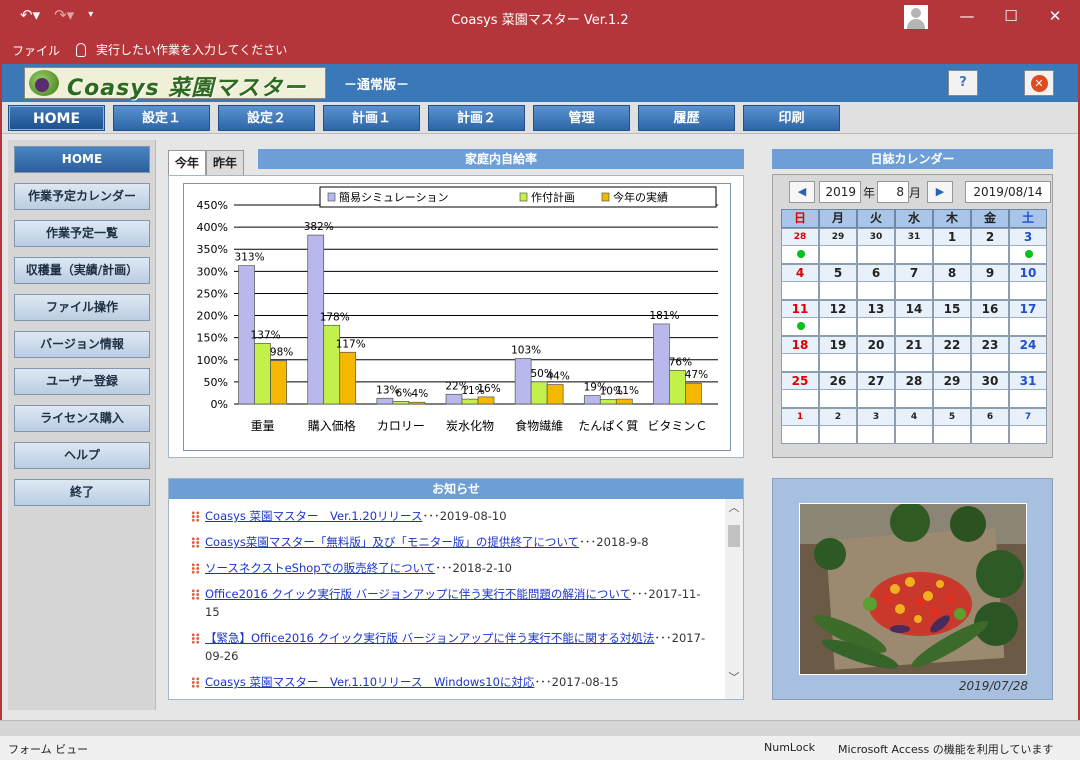 This screenshot has height=760, width=1080. Describe the element at coordinates (876, 417) in the screenshot. I see `day-number: 3` at that location.